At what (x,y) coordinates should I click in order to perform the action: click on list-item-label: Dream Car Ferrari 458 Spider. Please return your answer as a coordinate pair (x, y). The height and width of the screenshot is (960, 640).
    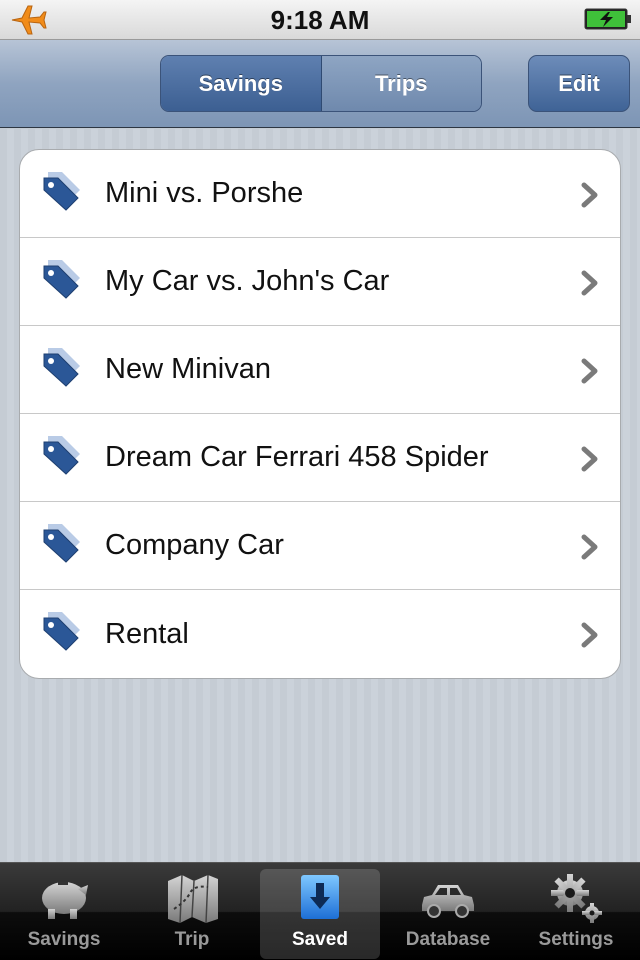
    Looking at the image, I should click on (297, 457).